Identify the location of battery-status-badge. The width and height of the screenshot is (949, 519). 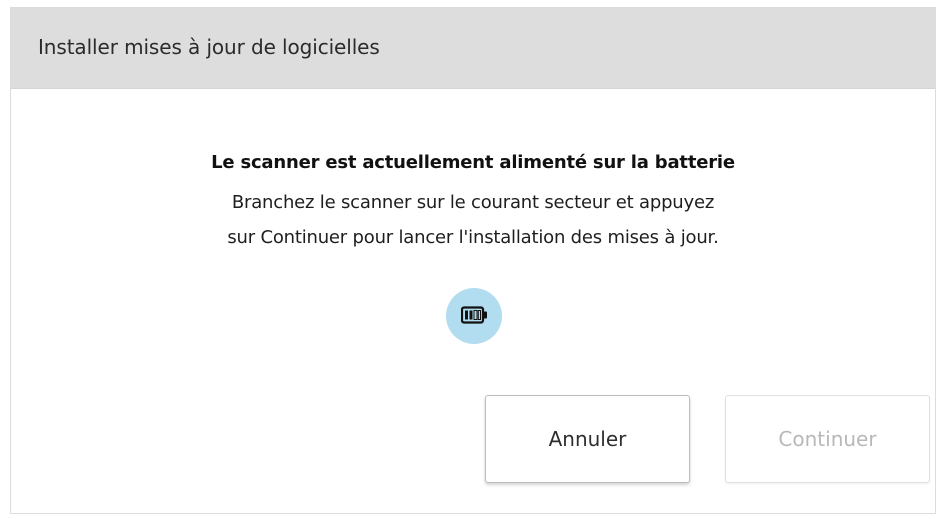
(474, 316).